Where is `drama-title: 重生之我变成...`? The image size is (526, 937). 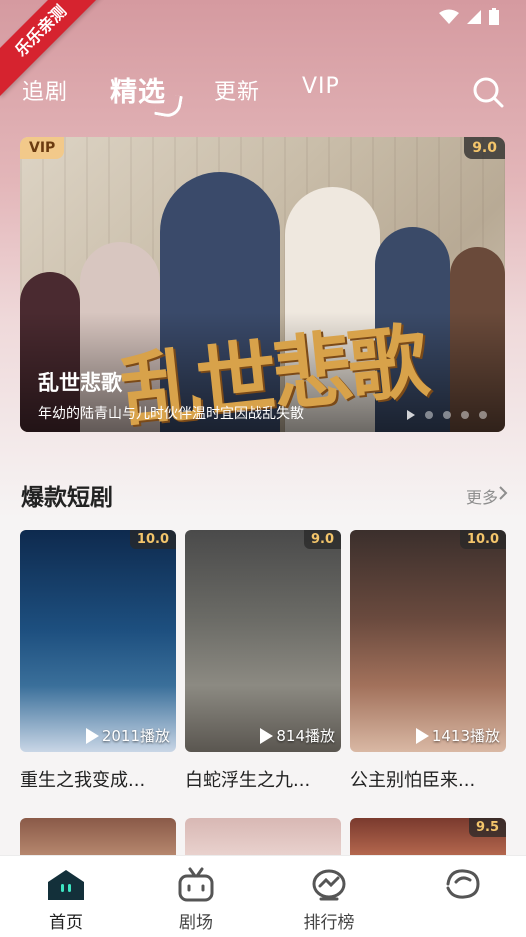
drama-title: 重生之我变成... is located at coordinates (98, 779).